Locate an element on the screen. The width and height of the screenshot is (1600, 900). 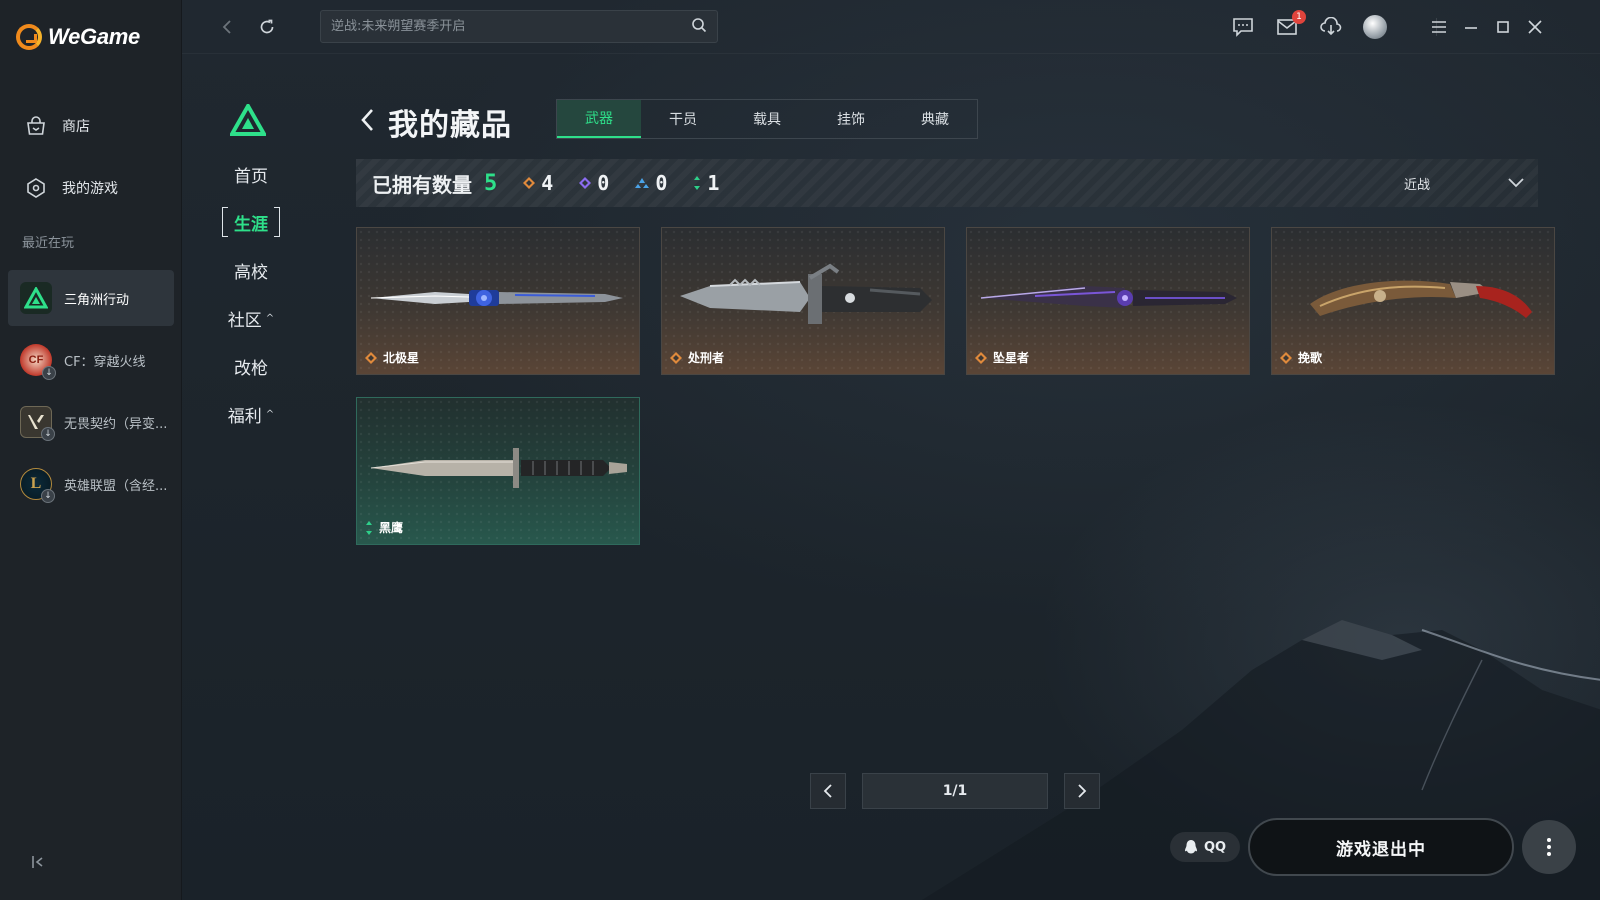
purple-rarity-icon is located at coordinates (585, 183).